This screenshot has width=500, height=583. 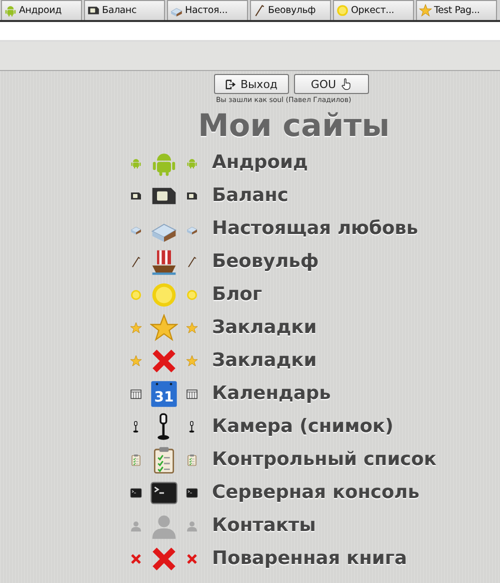 What do you see at coordinates (331, 84) in the screenshot?
I see `page-button: GOU` at bounding box center [331, 84].